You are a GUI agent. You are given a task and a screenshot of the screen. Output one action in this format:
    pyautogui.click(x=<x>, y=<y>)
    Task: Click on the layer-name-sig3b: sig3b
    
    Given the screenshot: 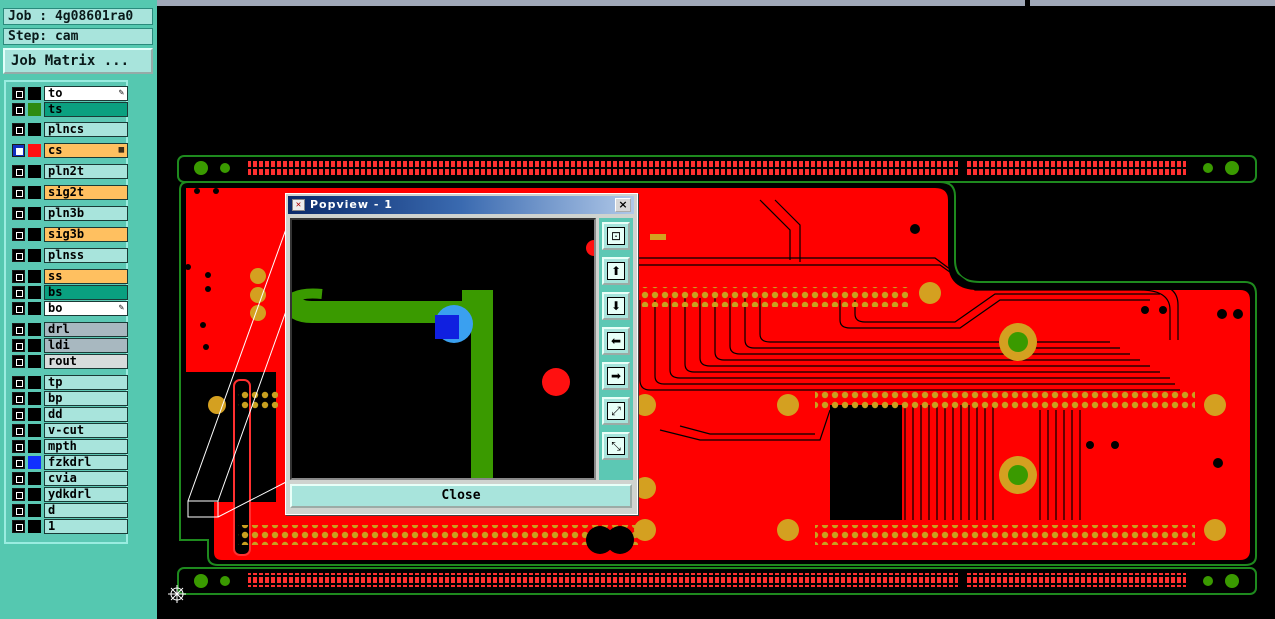 What is the action you would take?
    pyautogui.click(x=86, y=234)
    